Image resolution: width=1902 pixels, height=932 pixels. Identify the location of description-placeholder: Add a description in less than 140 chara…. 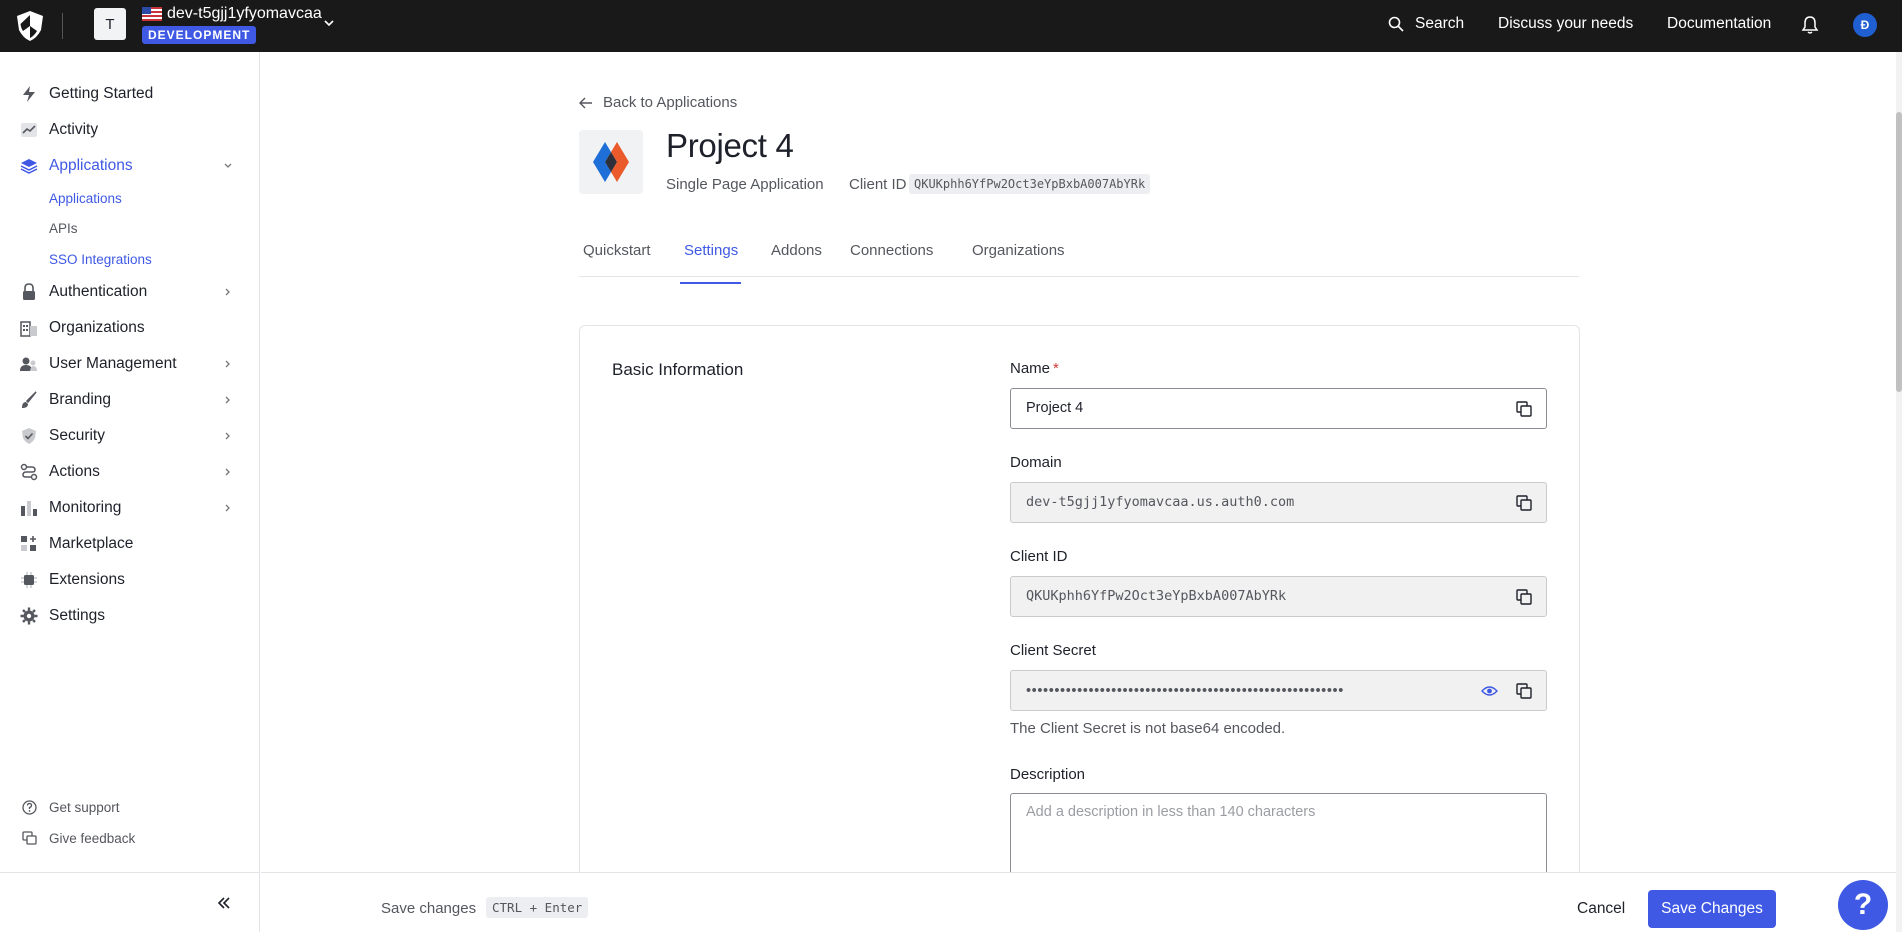
(1171, 812).